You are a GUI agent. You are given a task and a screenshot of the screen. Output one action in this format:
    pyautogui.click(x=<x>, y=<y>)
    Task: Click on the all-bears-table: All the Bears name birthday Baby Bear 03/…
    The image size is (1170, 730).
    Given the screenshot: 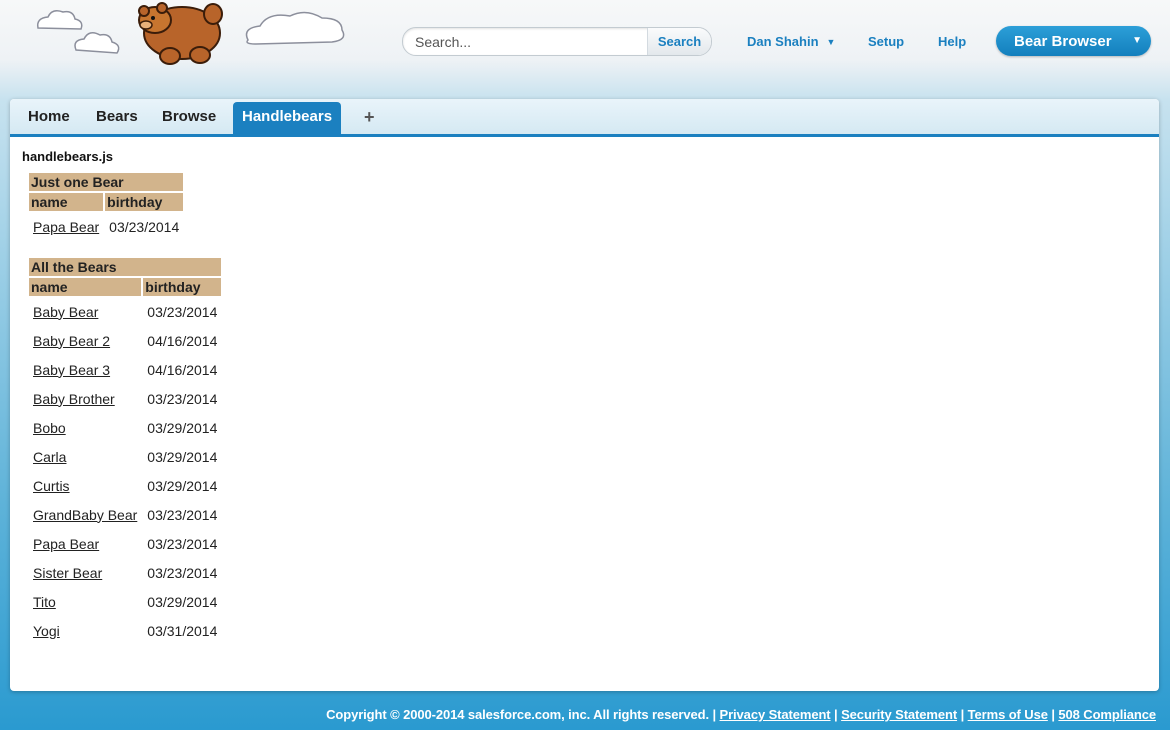 What is the action you would take?
    pyautogui.click(x=125, y=451)
    